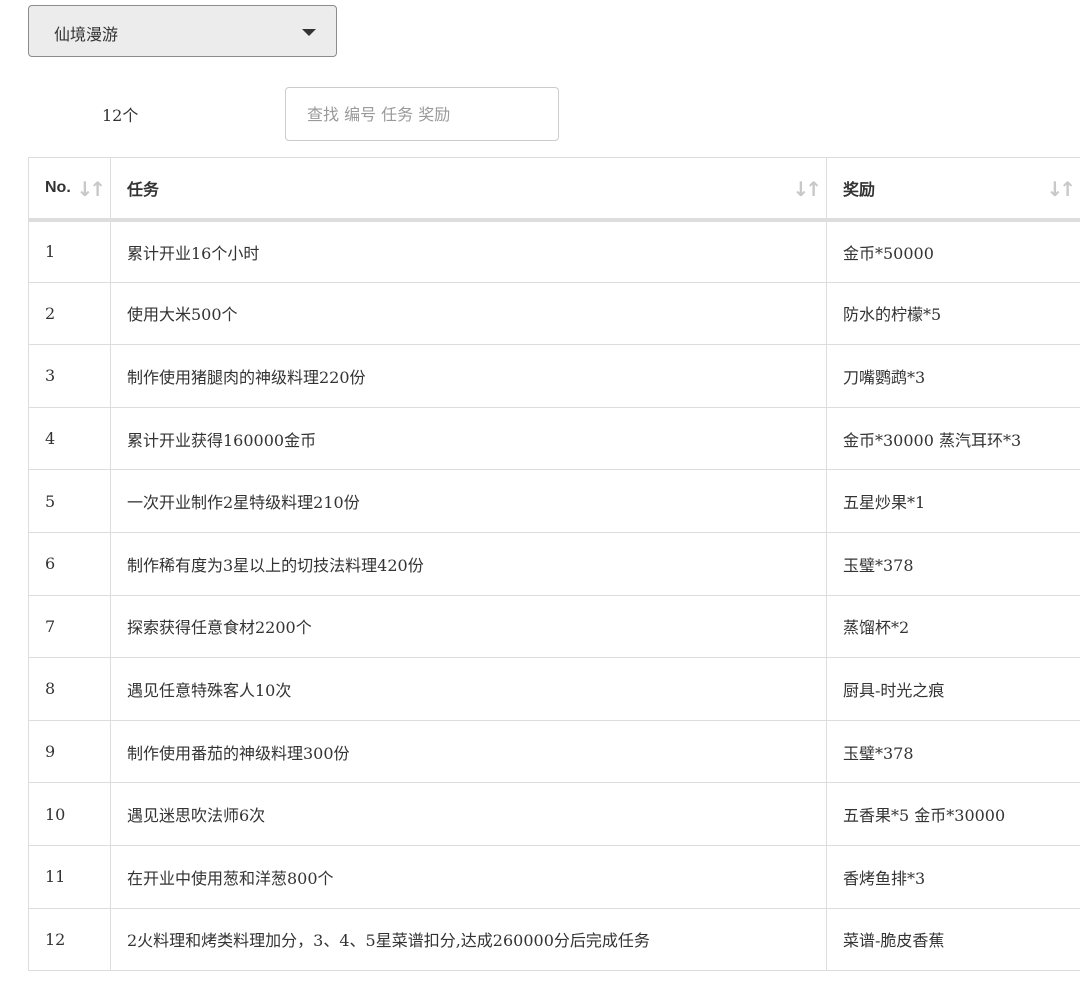 Image resolution: width=1080 pixels, height=983 pixels. I want to click on cell-no: 10, so click(69, 814).